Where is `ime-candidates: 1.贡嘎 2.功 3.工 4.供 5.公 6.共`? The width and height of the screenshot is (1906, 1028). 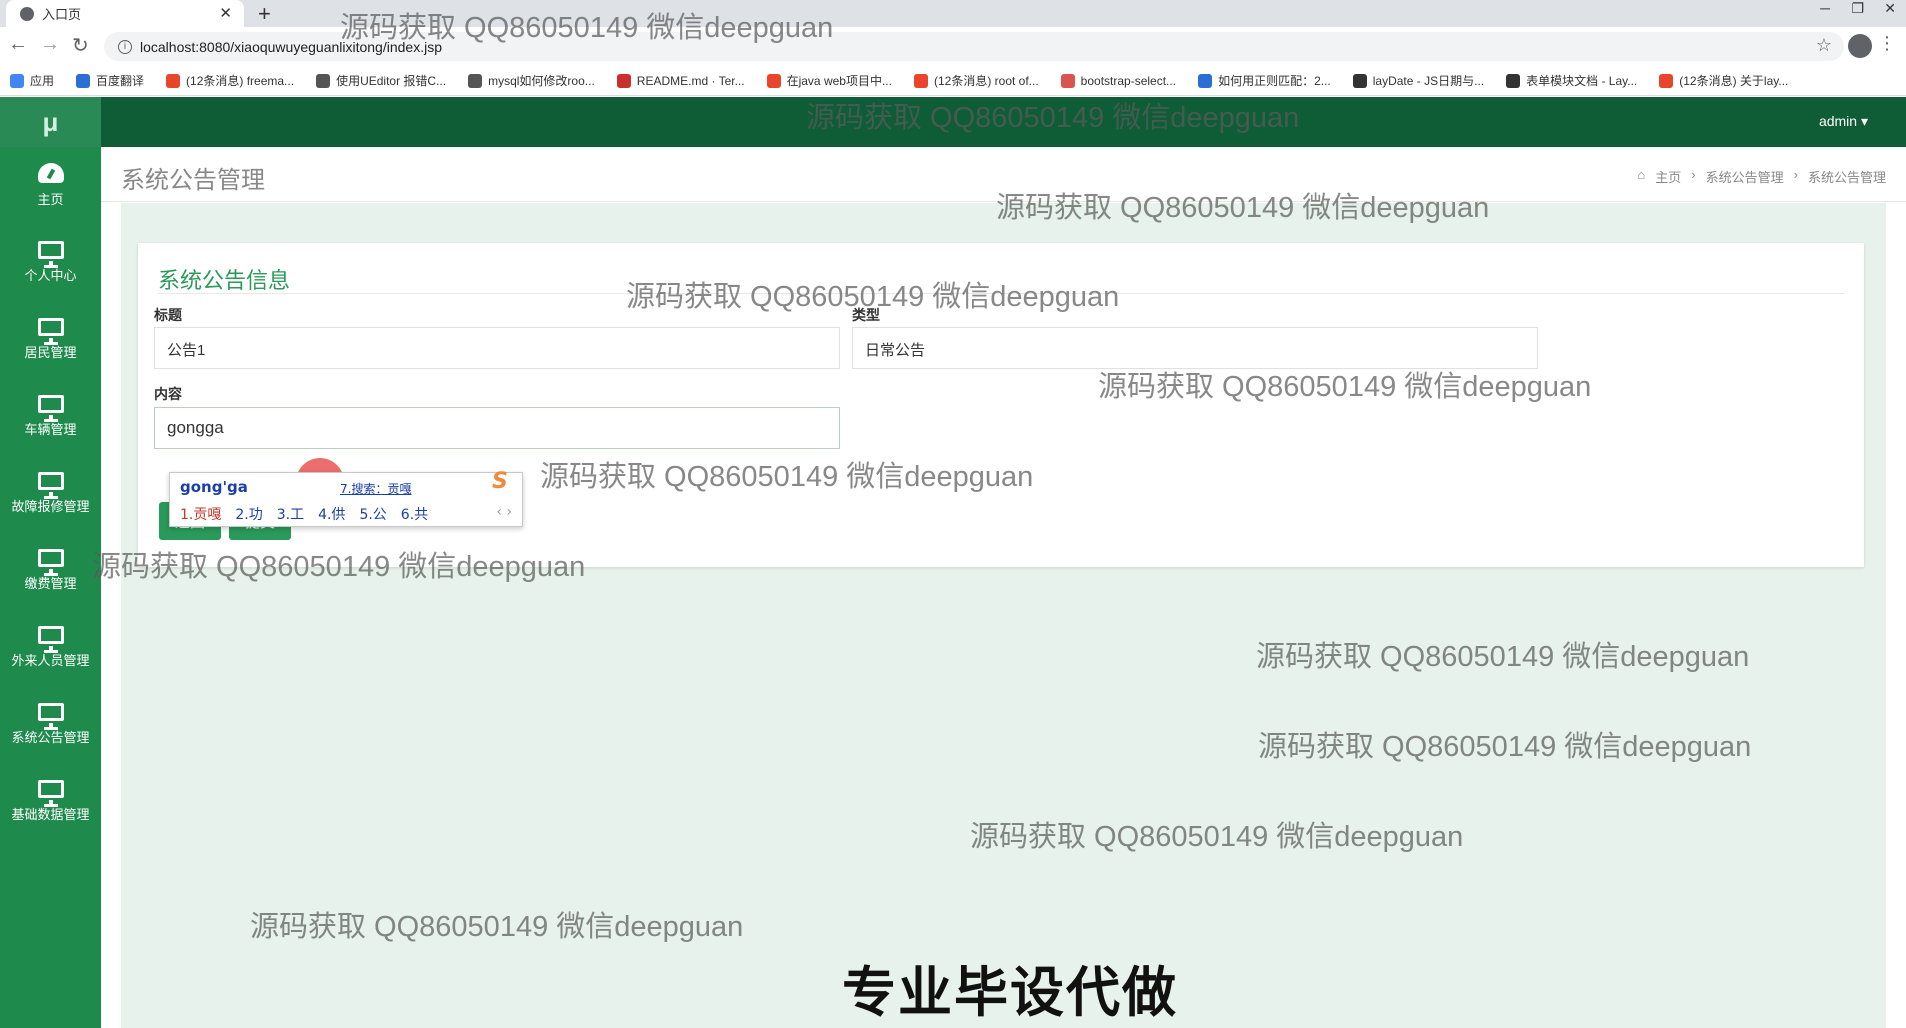 ime-candidates: 1.贡嘎 2.功 3.工 4.供 5.公 6.共 is located at coordinates (304, 514).